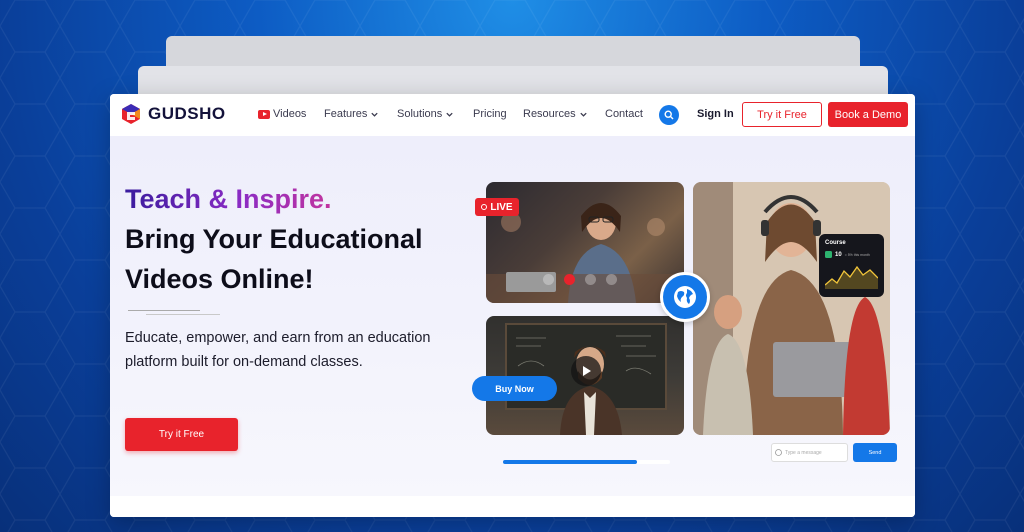 The width and height of the screenshot is (1024, 532). I want to click on message-input: Type a message, so click(809, 452).